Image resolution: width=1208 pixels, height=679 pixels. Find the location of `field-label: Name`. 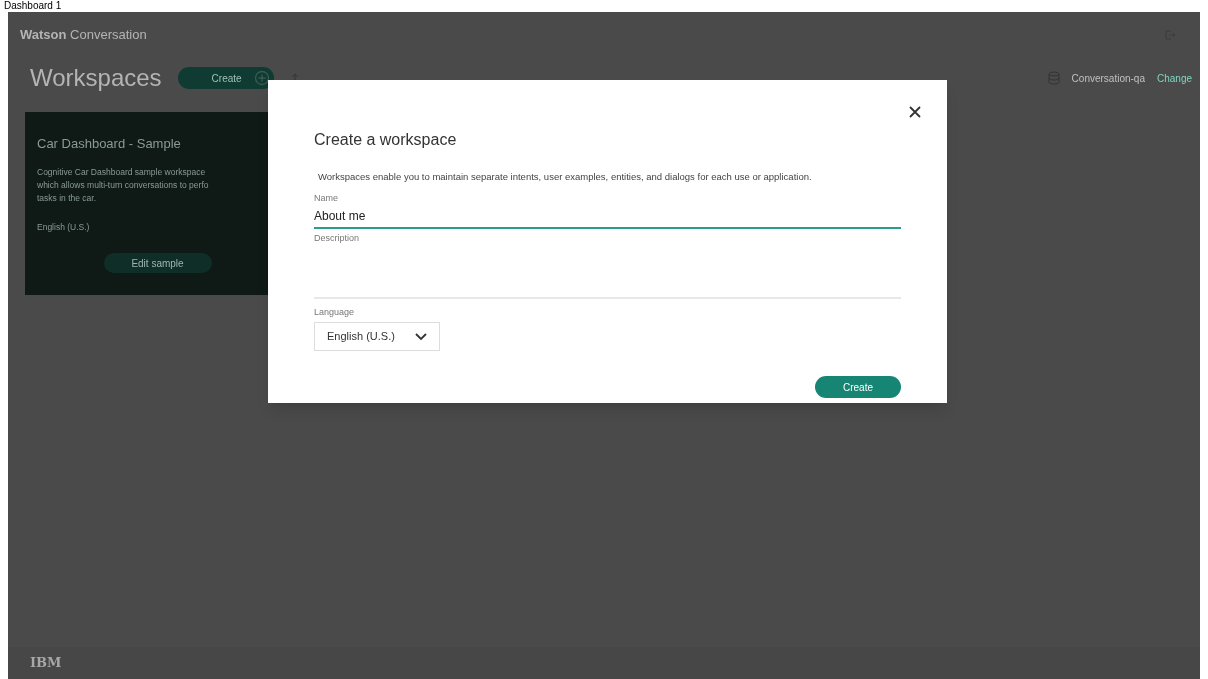

field-label: Name is located at coordinates (326, 199).